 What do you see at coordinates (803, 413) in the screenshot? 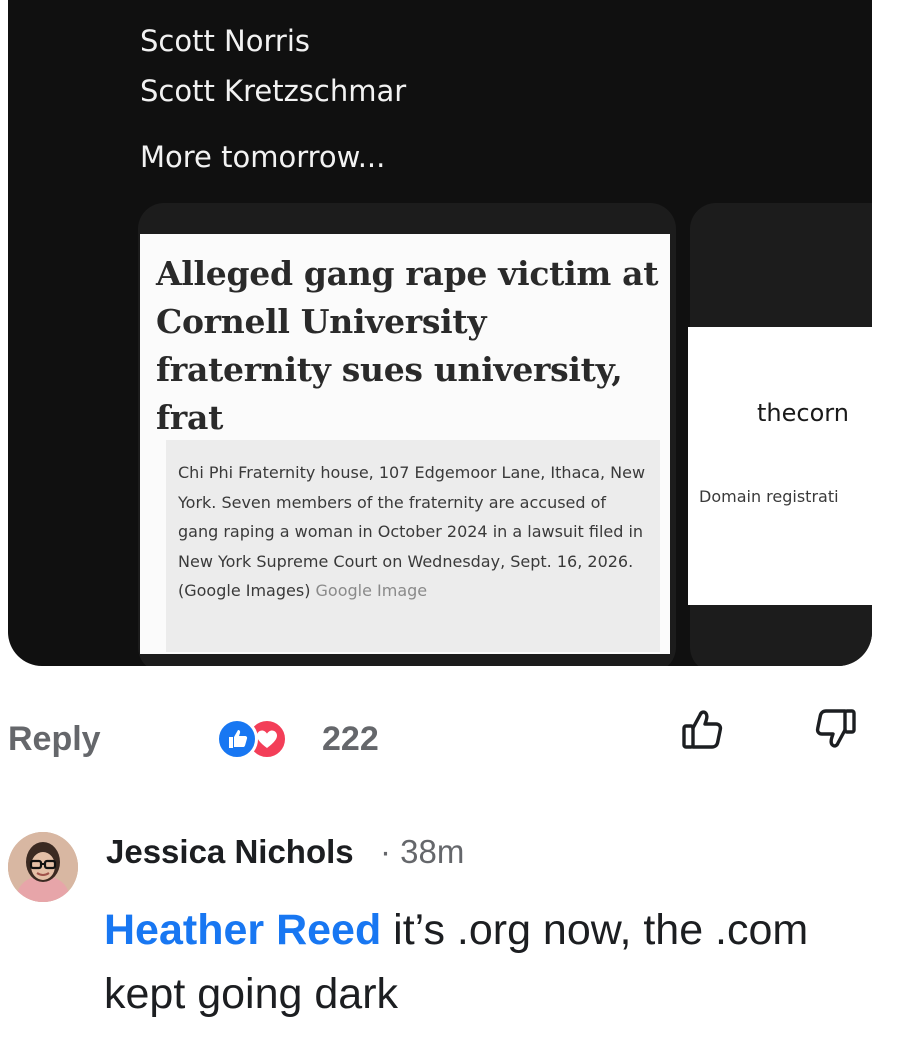
I see `domain-card-title: thecorn` at bounding box center [803, 413].